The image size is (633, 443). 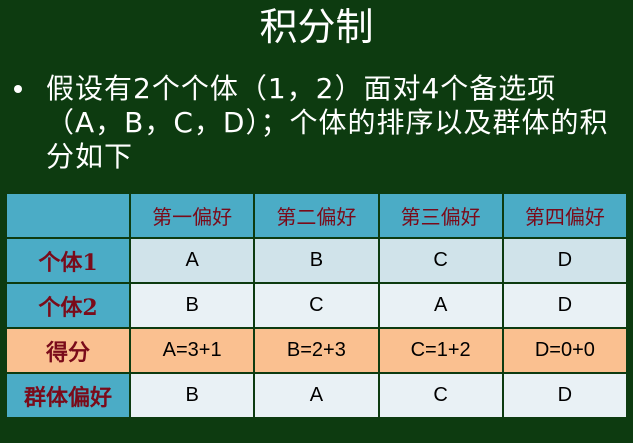 I want to click on table-corner-cell, so click(x=68, y=215).